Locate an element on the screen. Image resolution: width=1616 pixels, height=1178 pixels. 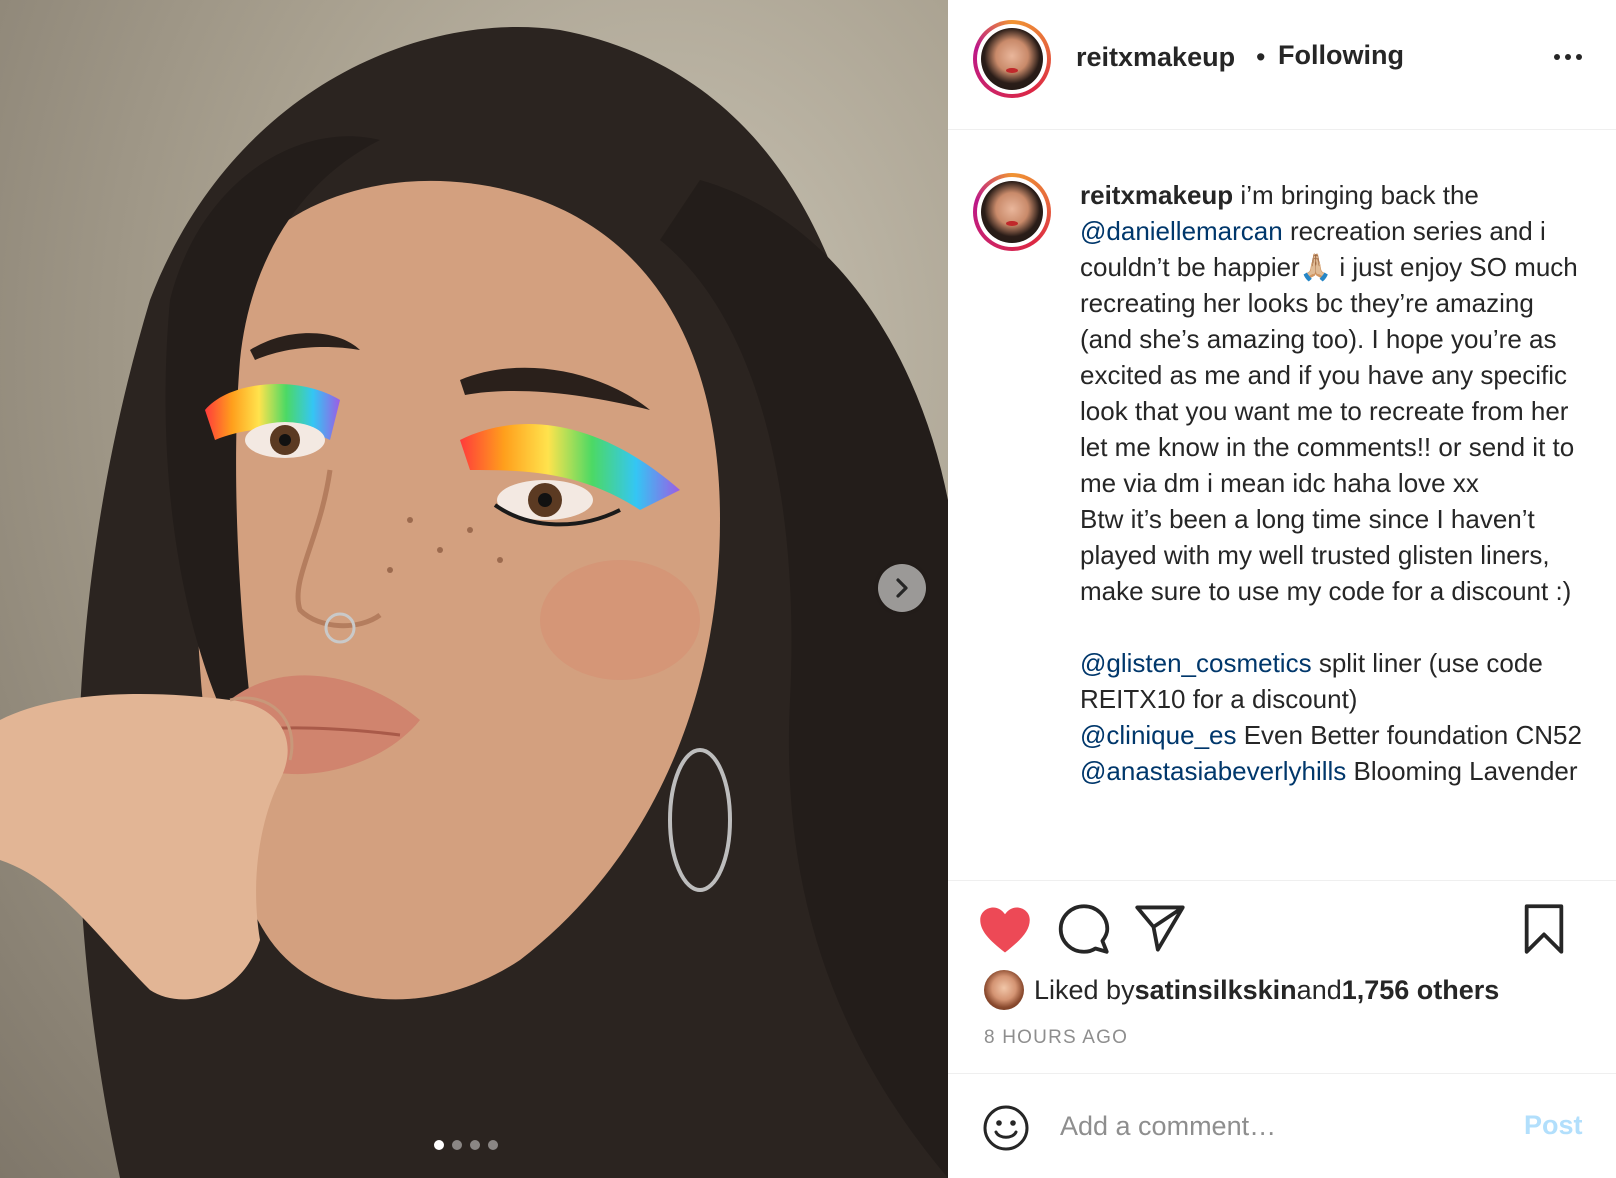
profile-avatar is located at coordinates (1012, 59).